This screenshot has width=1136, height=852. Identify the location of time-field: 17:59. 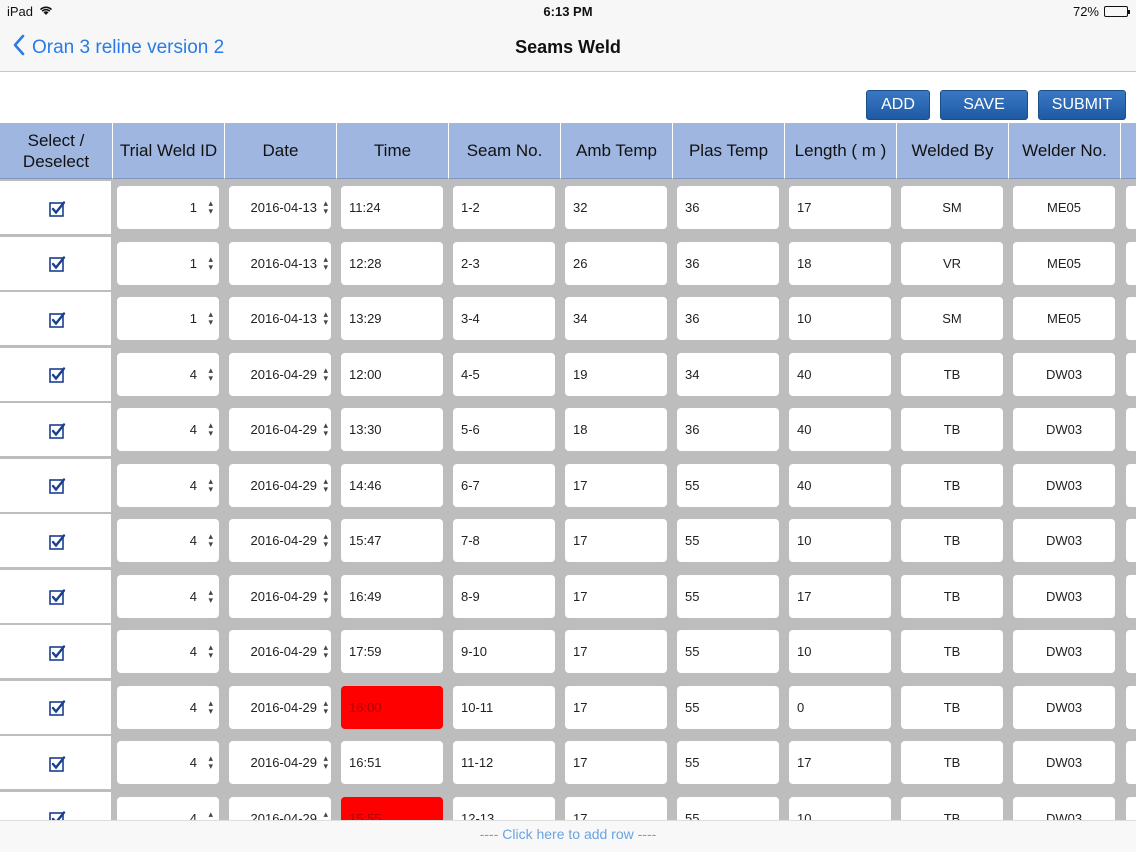
(392, 651).